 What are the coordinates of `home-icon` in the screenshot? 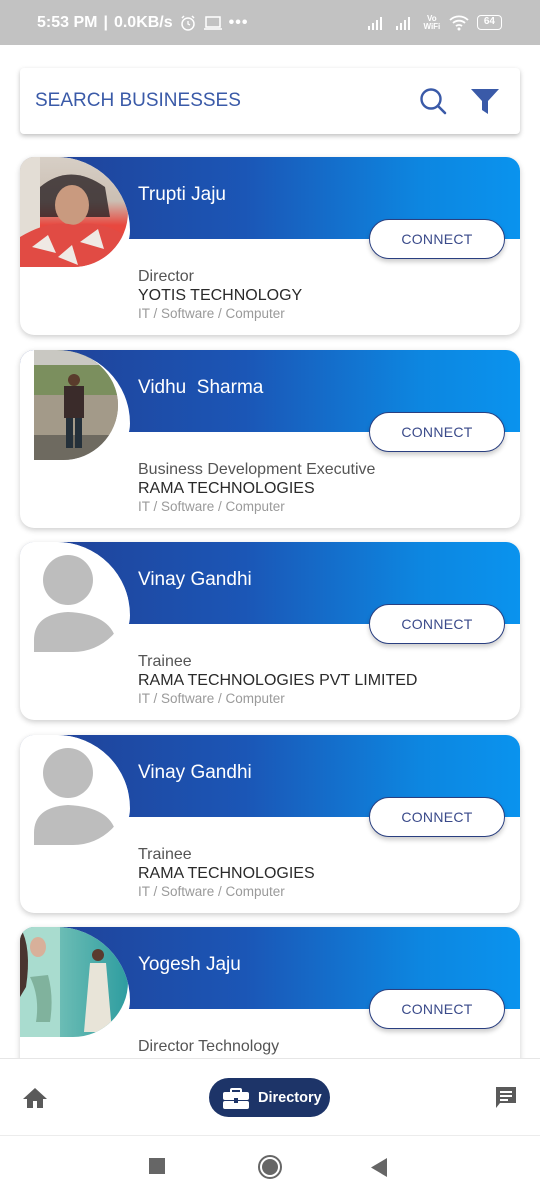 It's located at (35, 1098).